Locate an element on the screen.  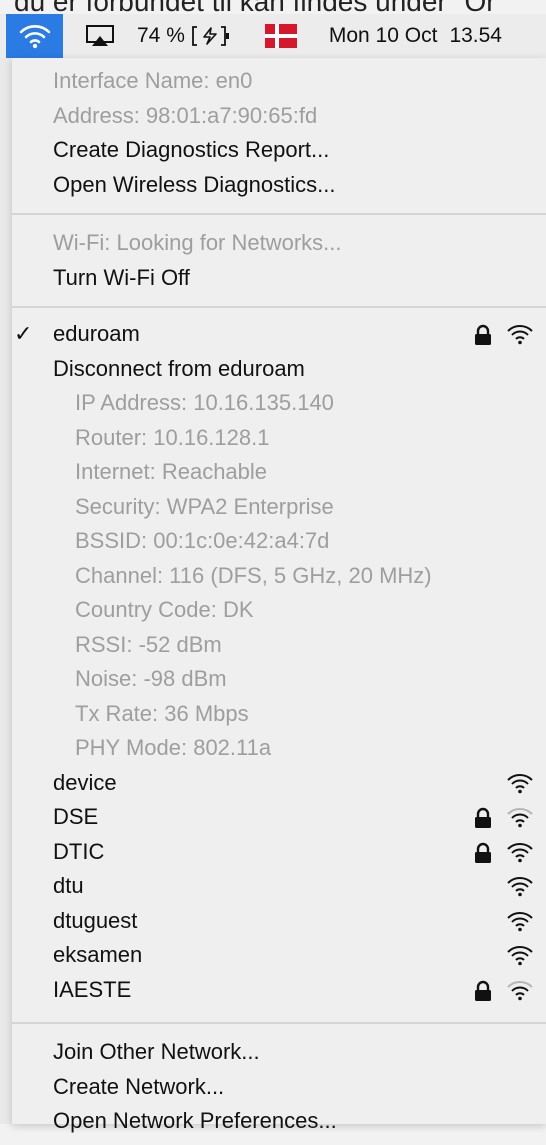
network-name: eduroam is located at coordinates (96, 333).